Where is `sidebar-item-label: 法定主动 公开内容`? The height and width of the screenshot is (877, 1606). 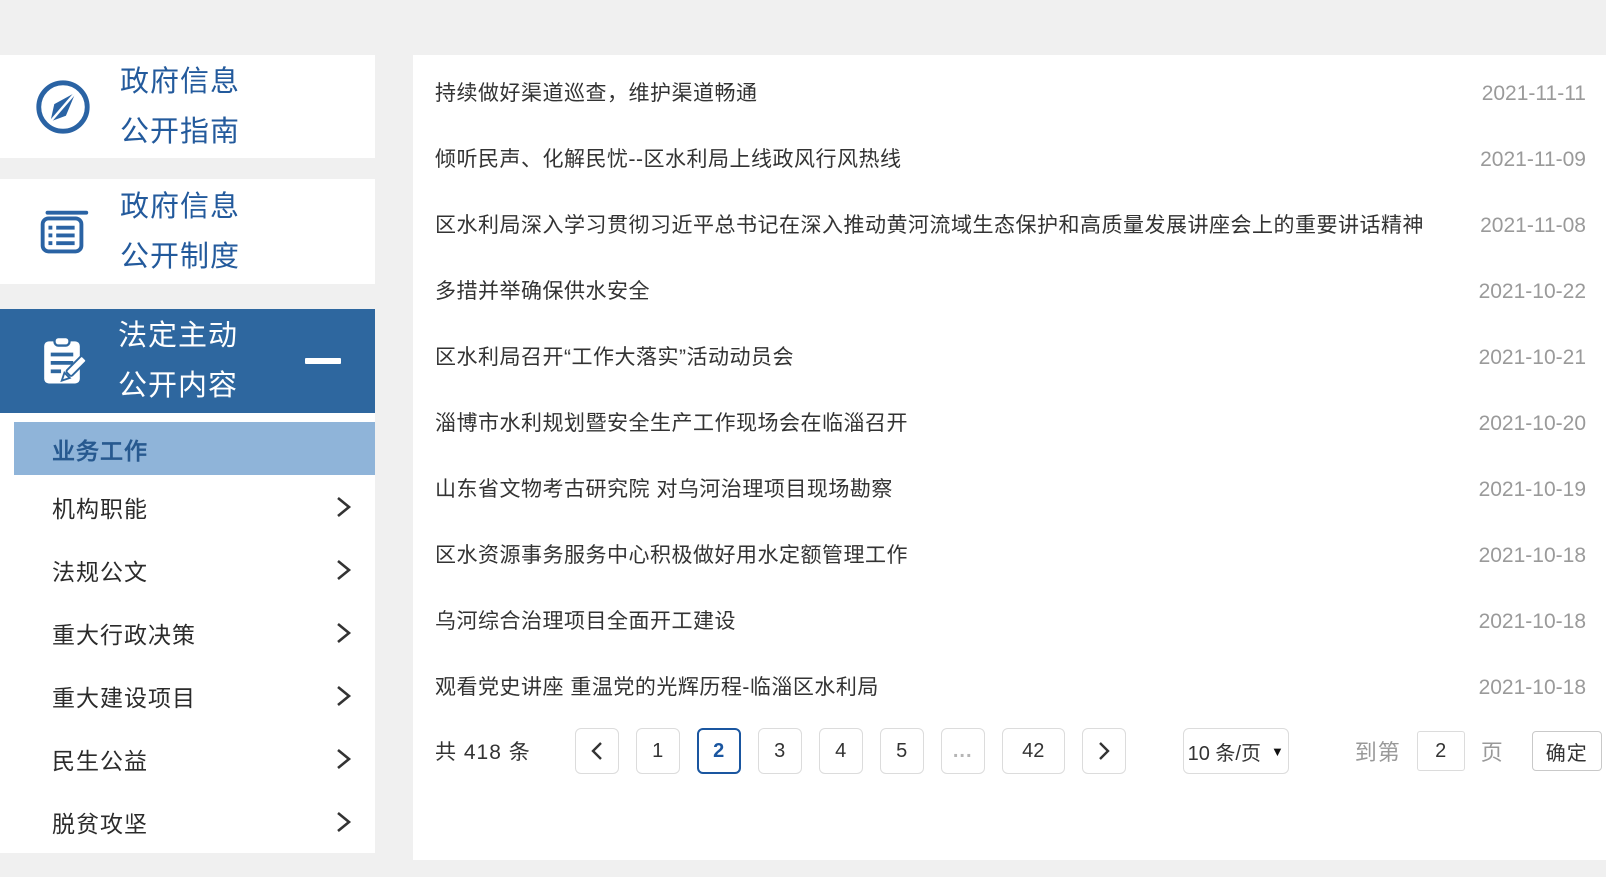 sidebar-item-label: 法定主动 公开内容 is located at coordinates (178, 361).